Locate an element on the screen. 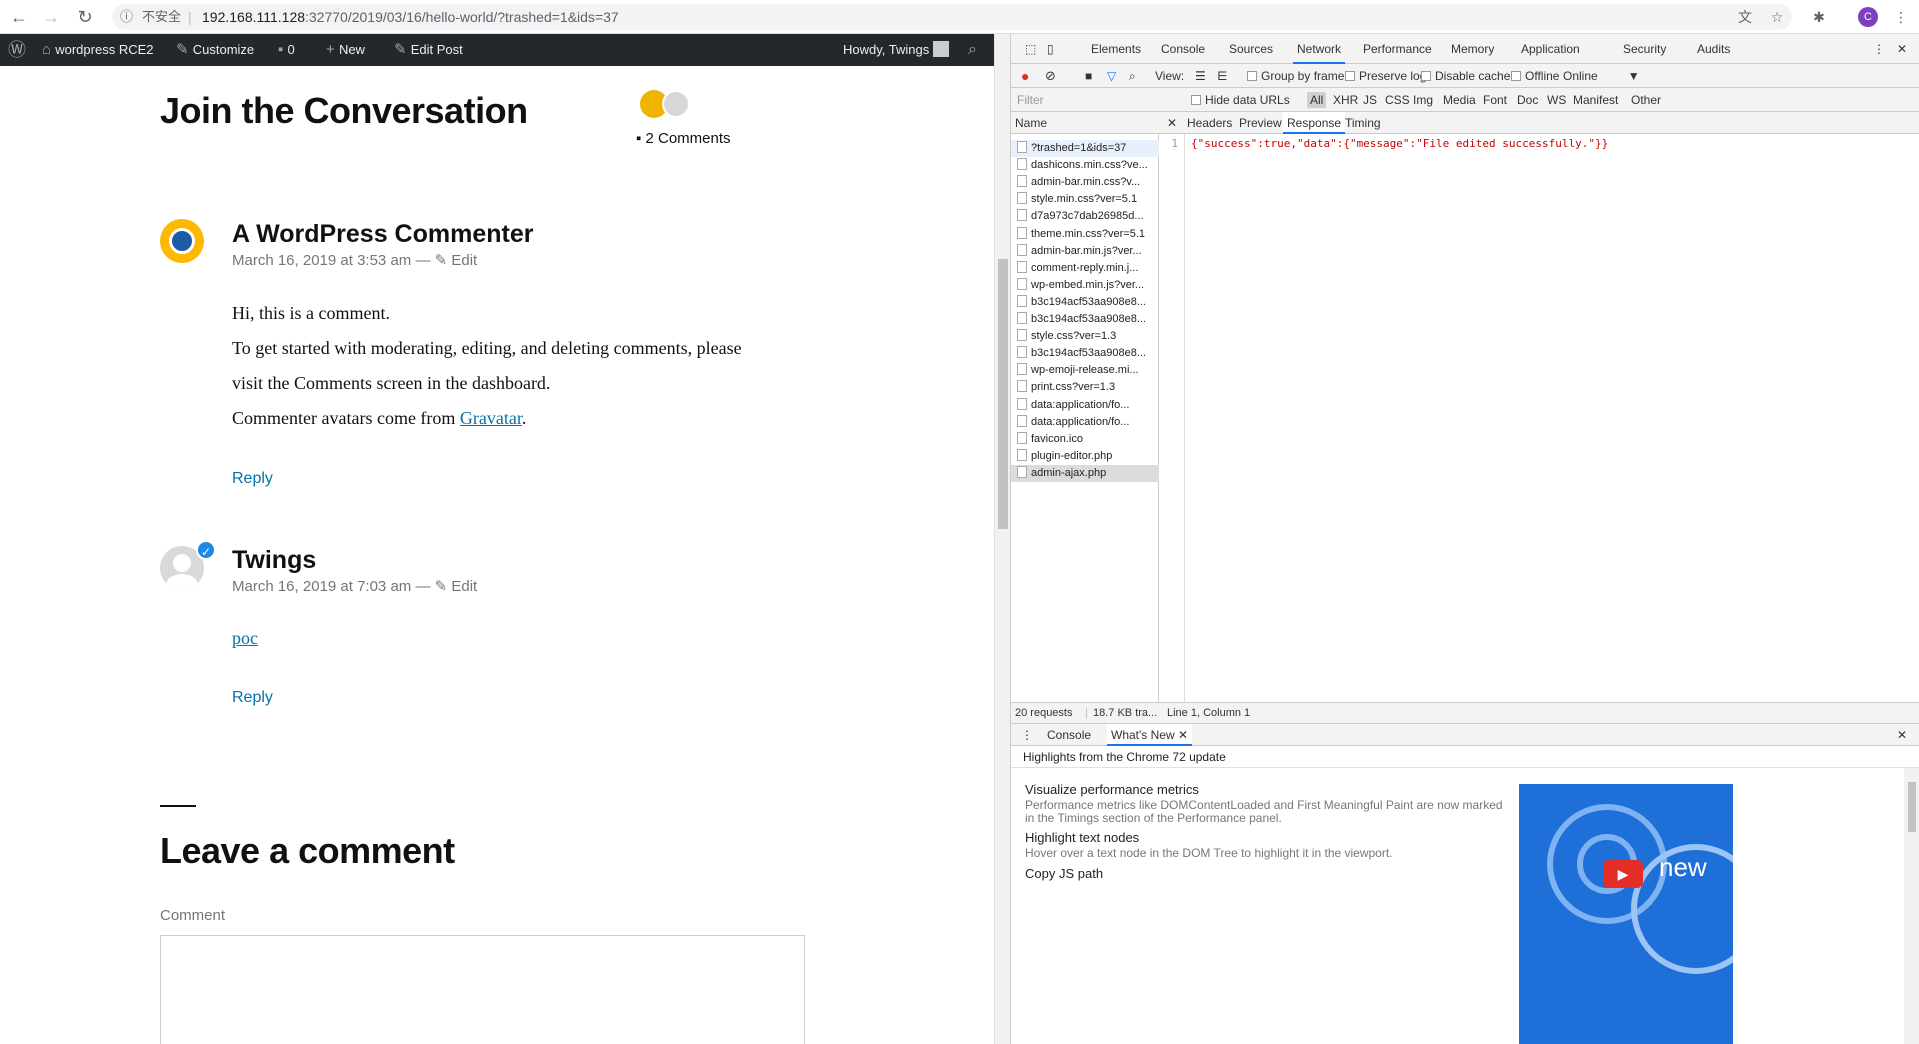 This screenshot has width=1919, height=1044. network-request-row: theme.min.css?ver=5.1 is located at coordinates (1085, 234).